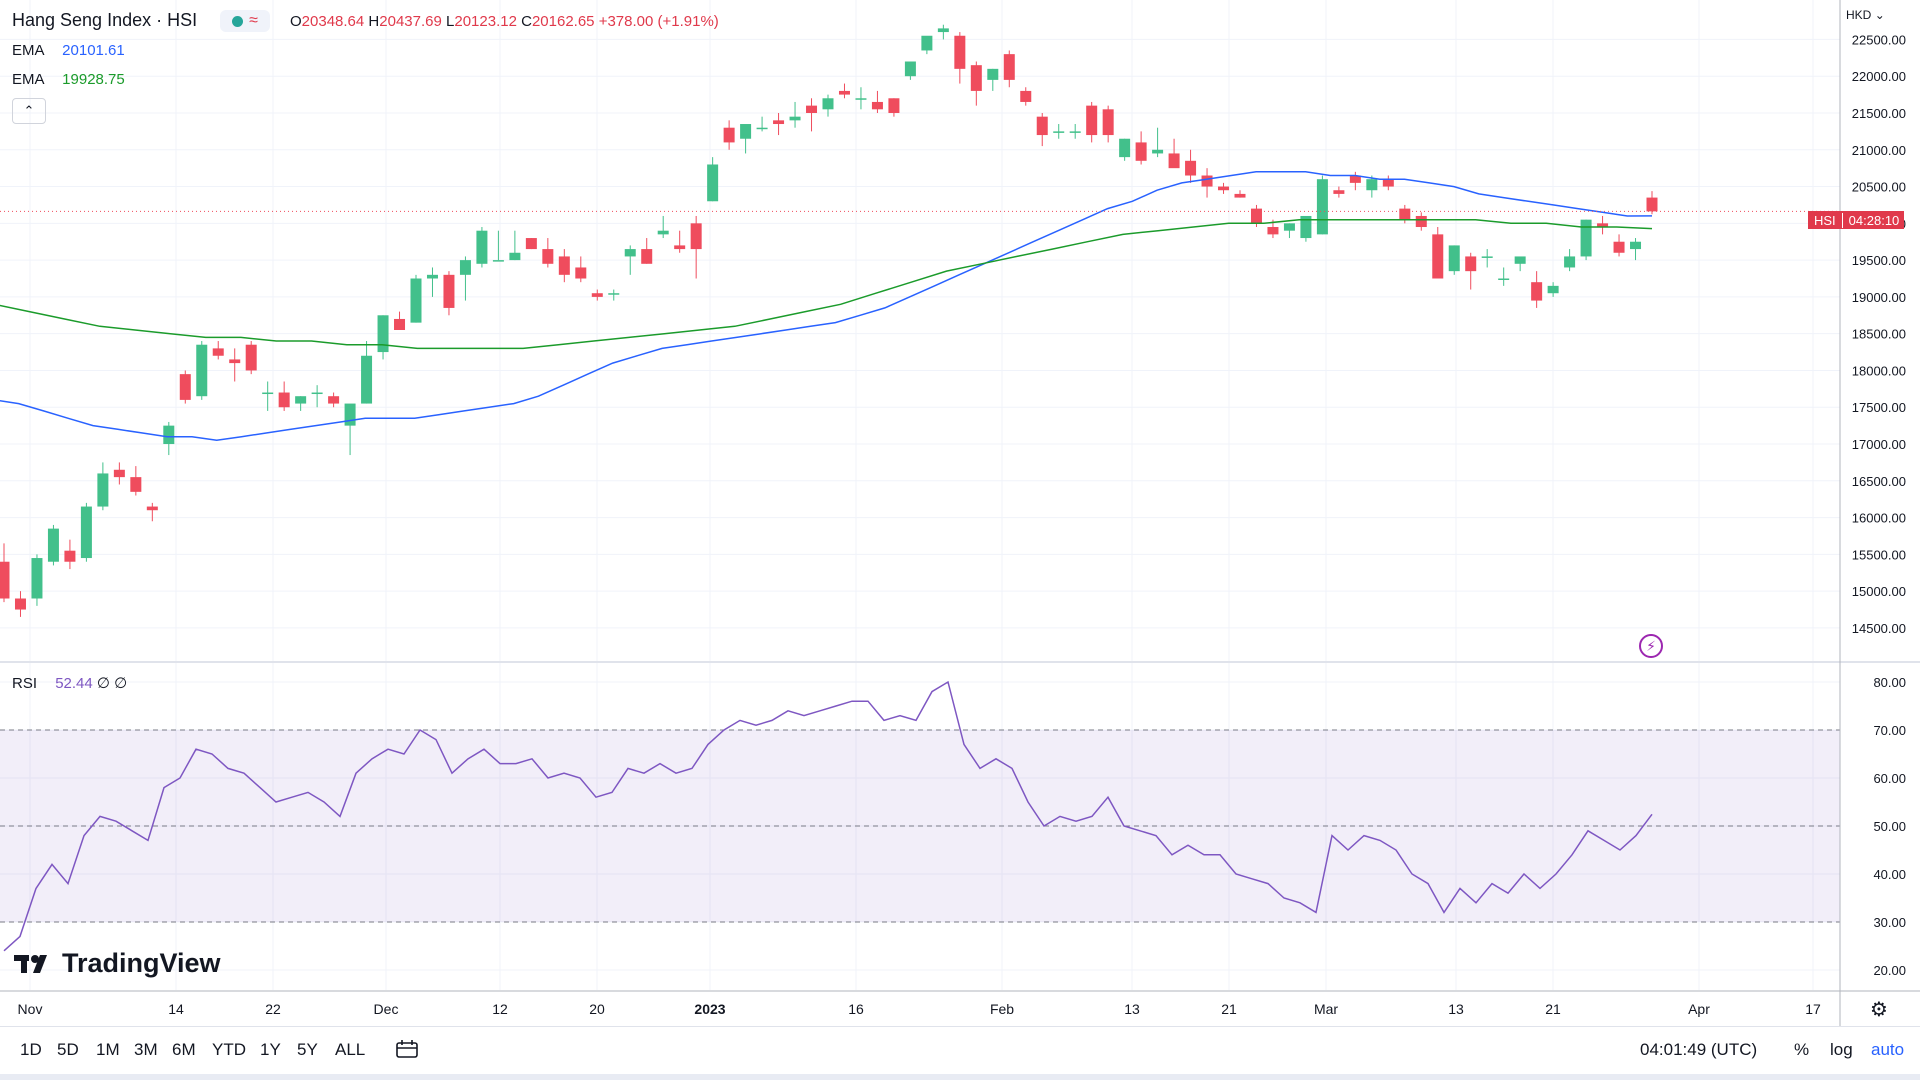 The width and height of the screenshot is (1920, 1080). I want to click on price-tick-label: 21000.00, so click(1879, 150).